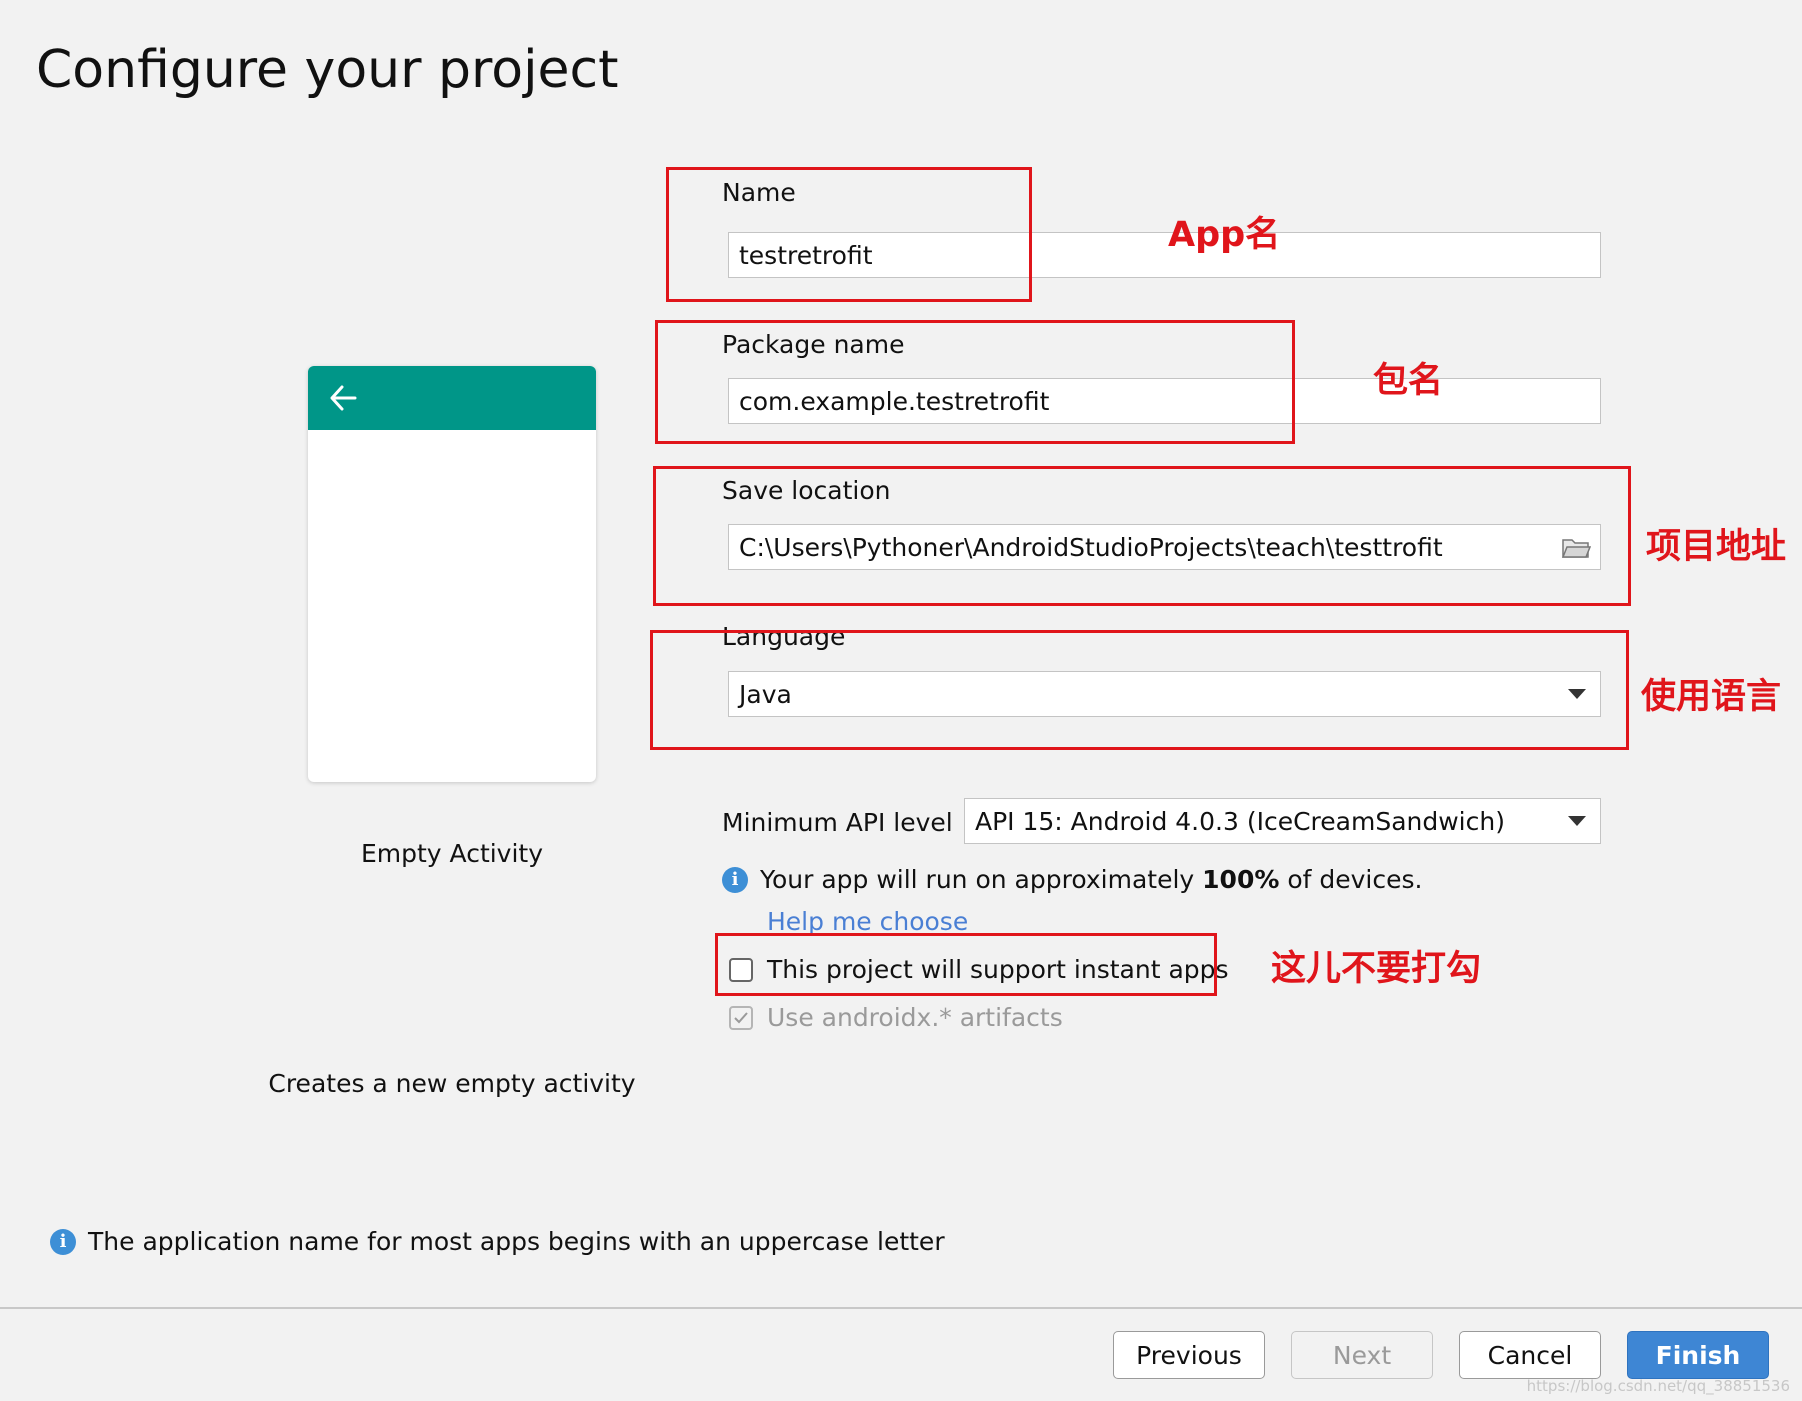 The width and height of the screenshot is (1802, 1401). What do you see at coordinates (452, 398) in the screenshot?
I see `preview-app-bar` at bounding box center [452, 398].